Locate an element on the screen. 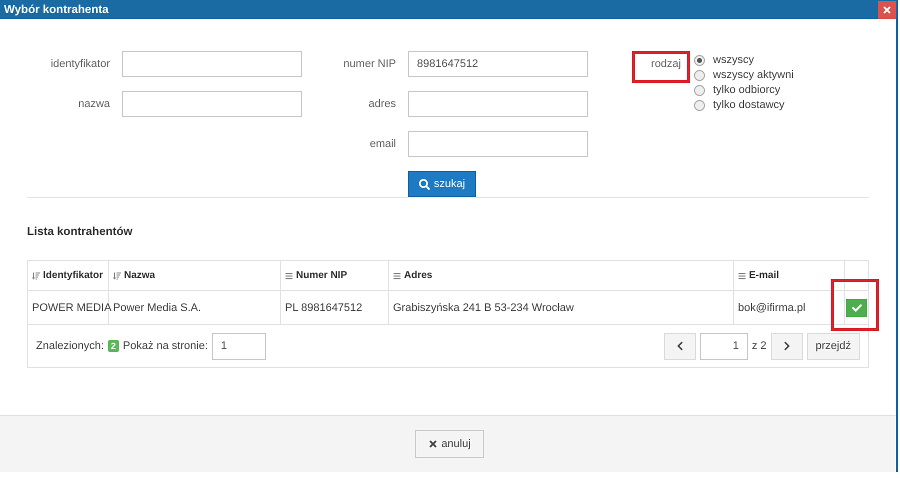  check-icon is located at coordinates (857, 307).